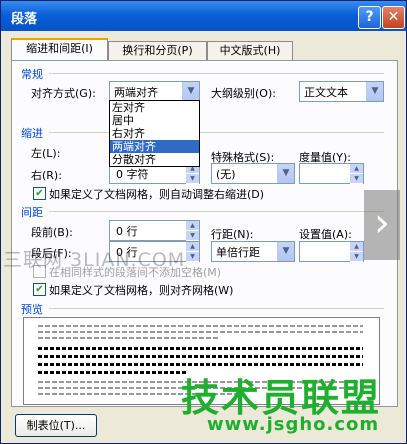 This screenshot has width=407, height=444. Describe the element at coordinates (331, 173) in the screenshot. I see `measure-stepper: ▲ ▼` at that location.